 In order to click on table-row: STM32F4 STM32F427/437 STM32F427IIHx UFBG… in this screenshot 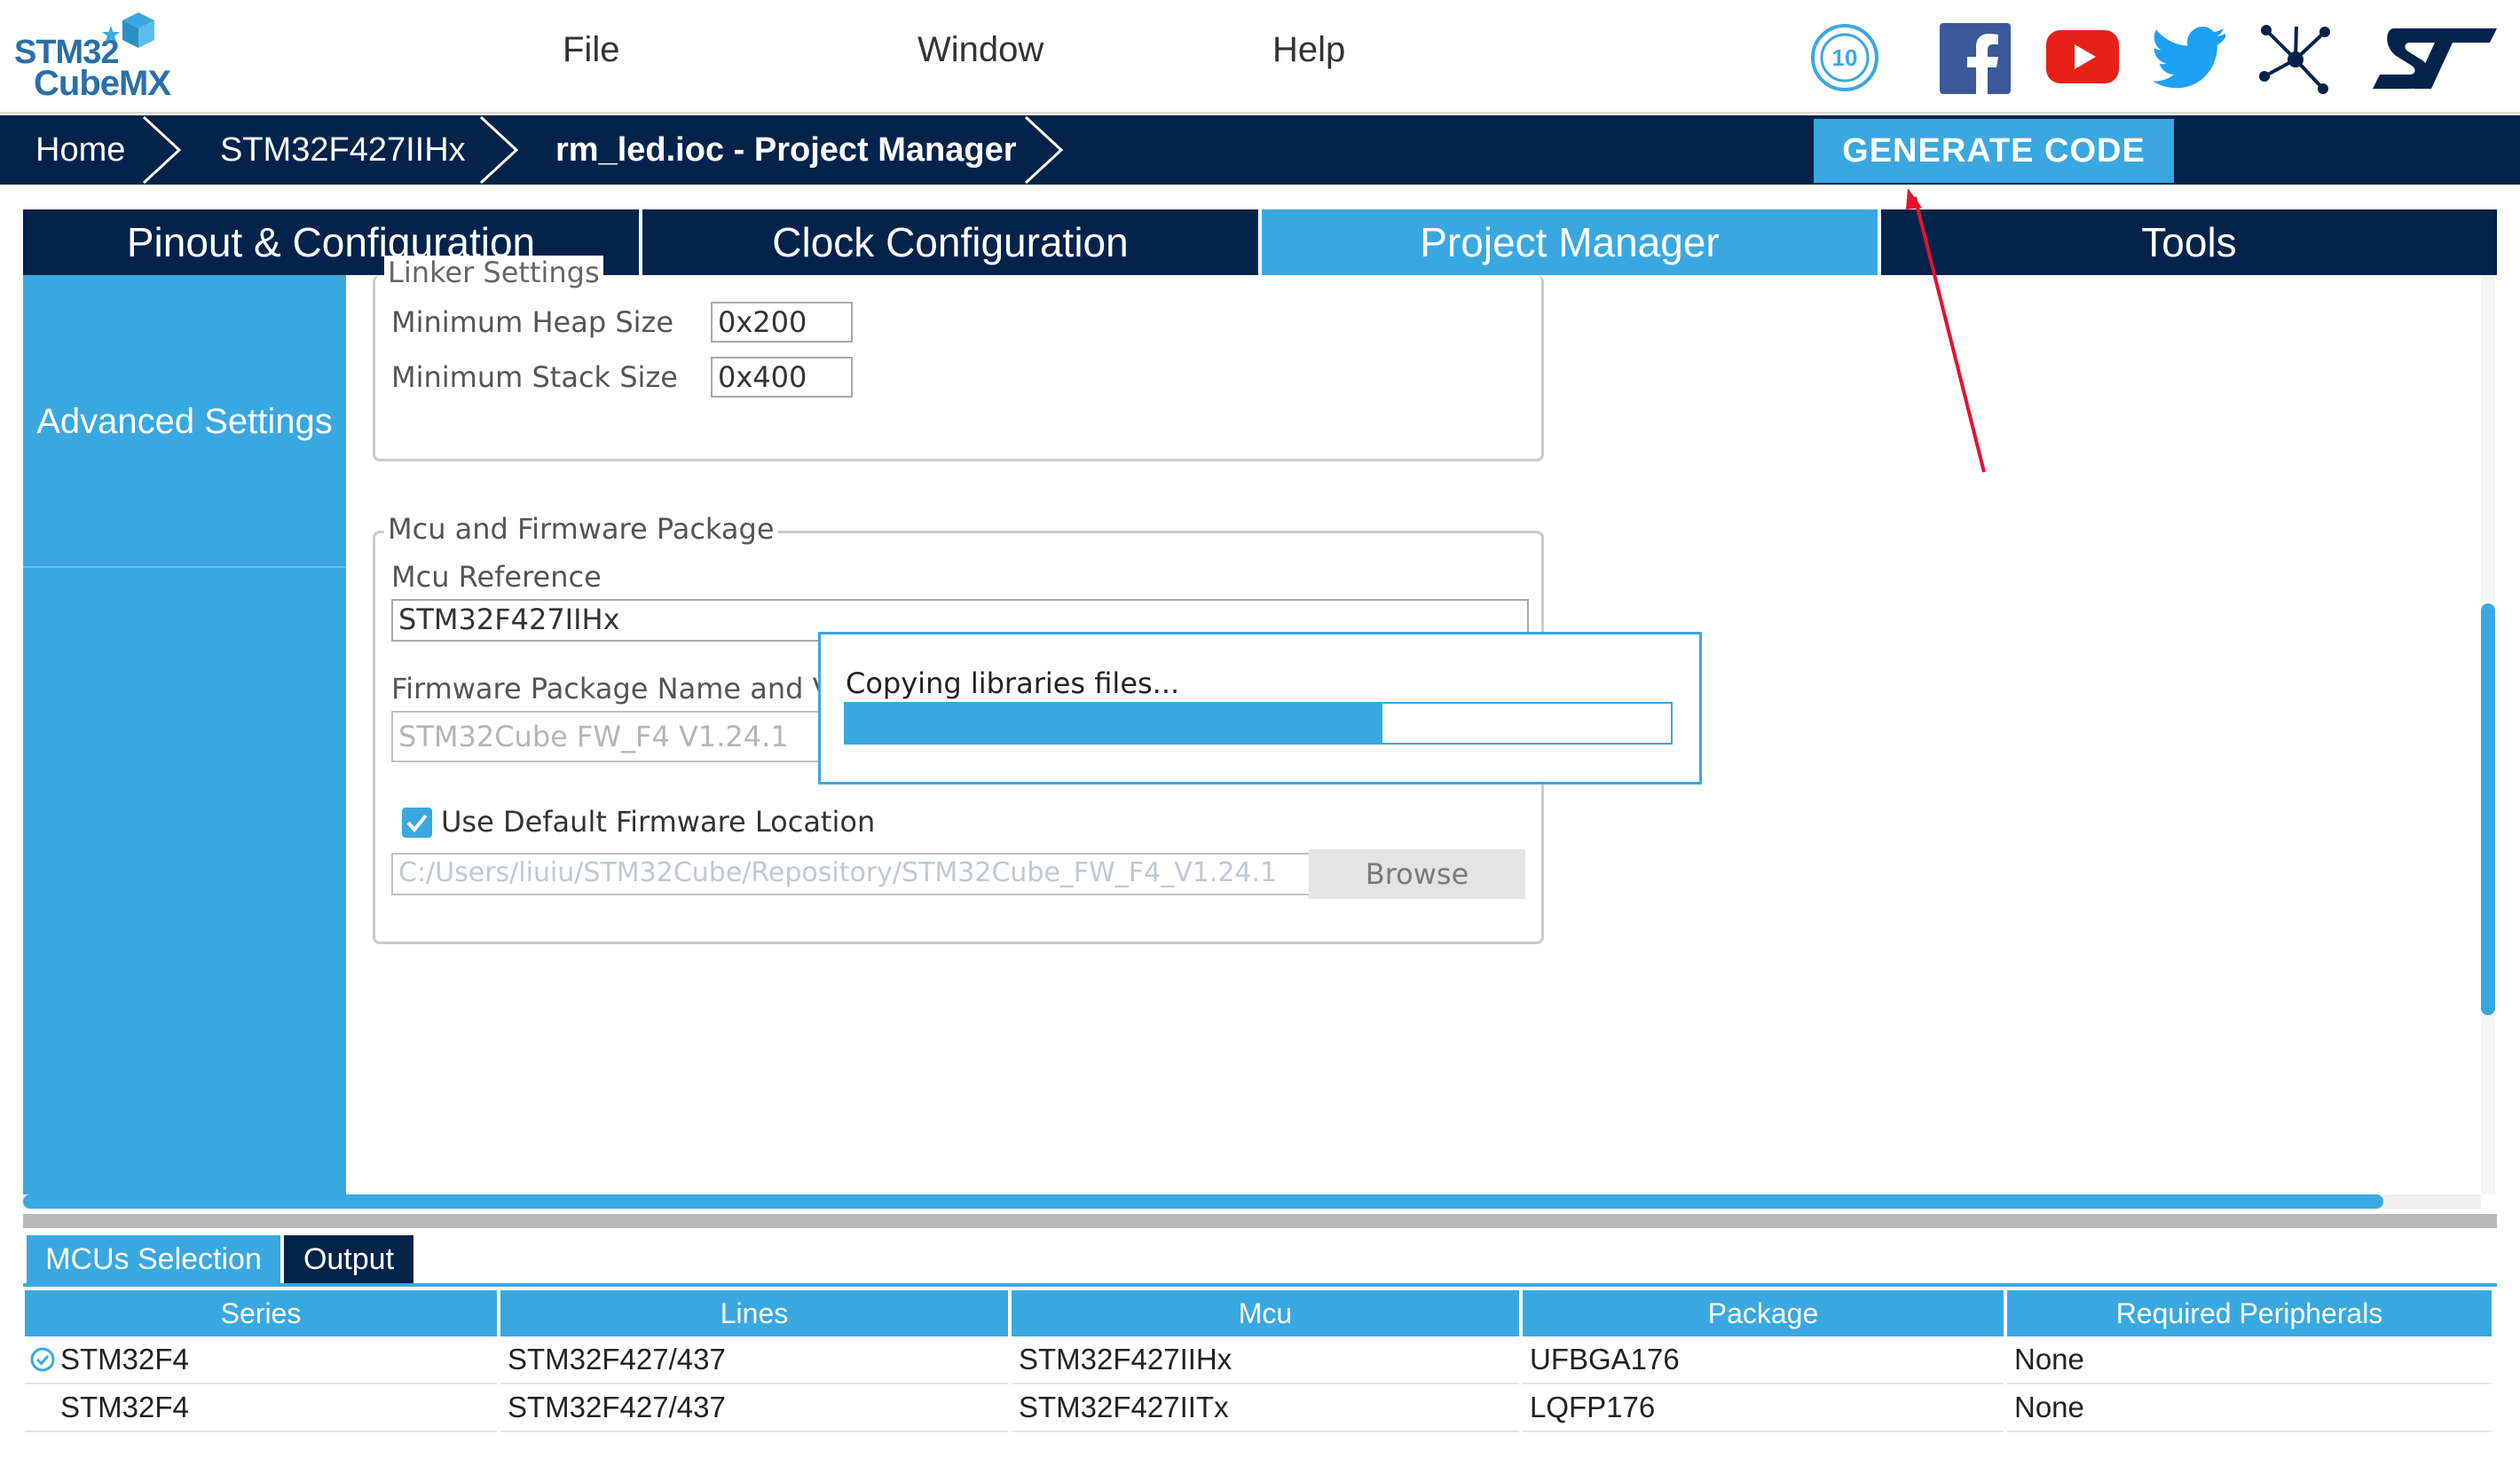, I will do `click(1260, 1360)`.